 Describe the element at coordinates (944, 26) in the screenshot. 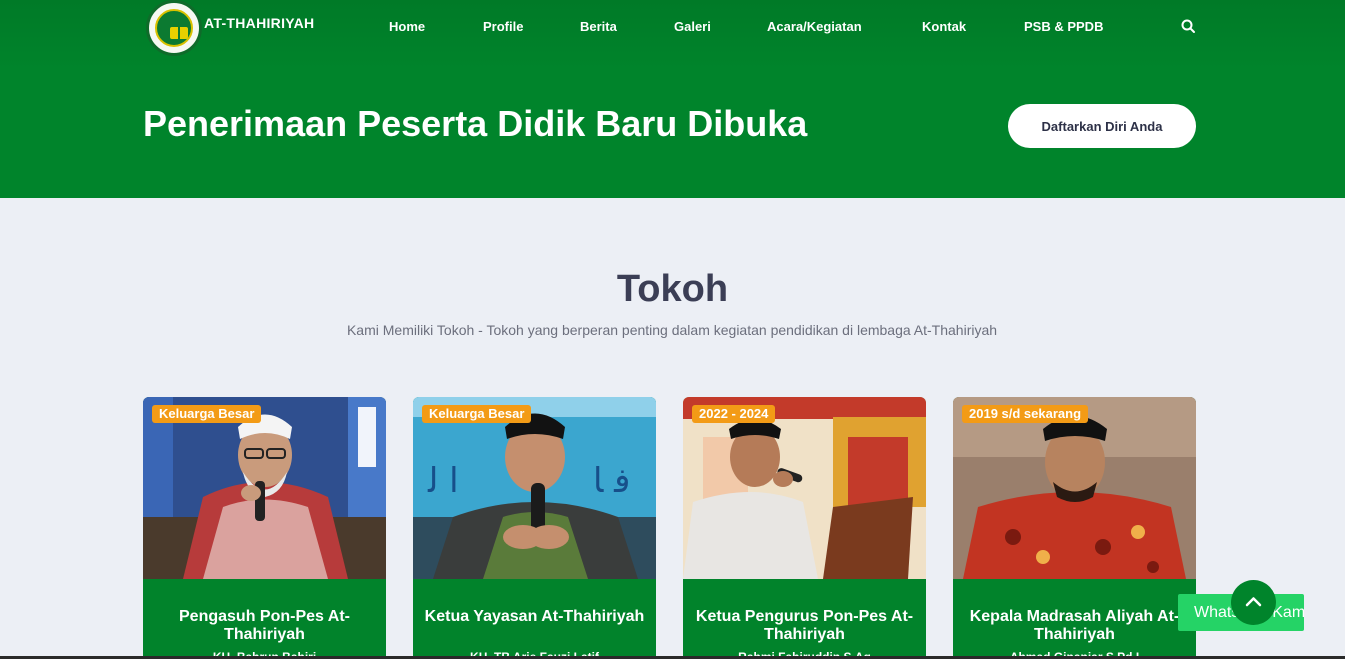

I see `nav-kontak: Kontak` at that location.